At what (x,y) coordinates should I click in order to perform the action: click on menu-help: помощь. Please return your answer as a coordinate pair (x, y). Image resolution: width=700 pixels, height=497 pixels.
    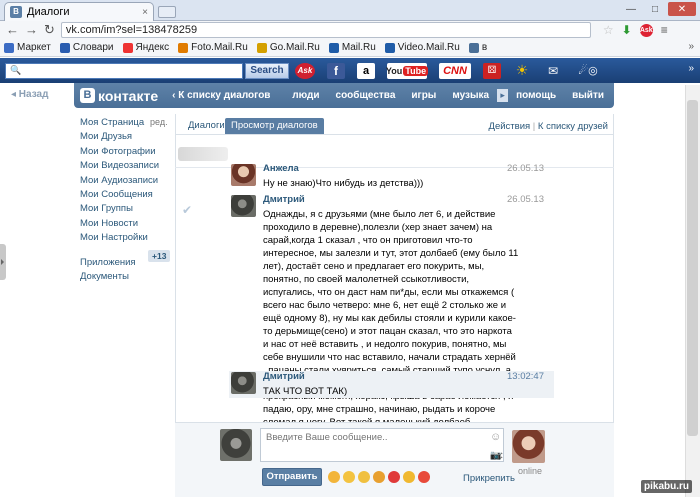
    Looking at the image, I should click on (536, 95).